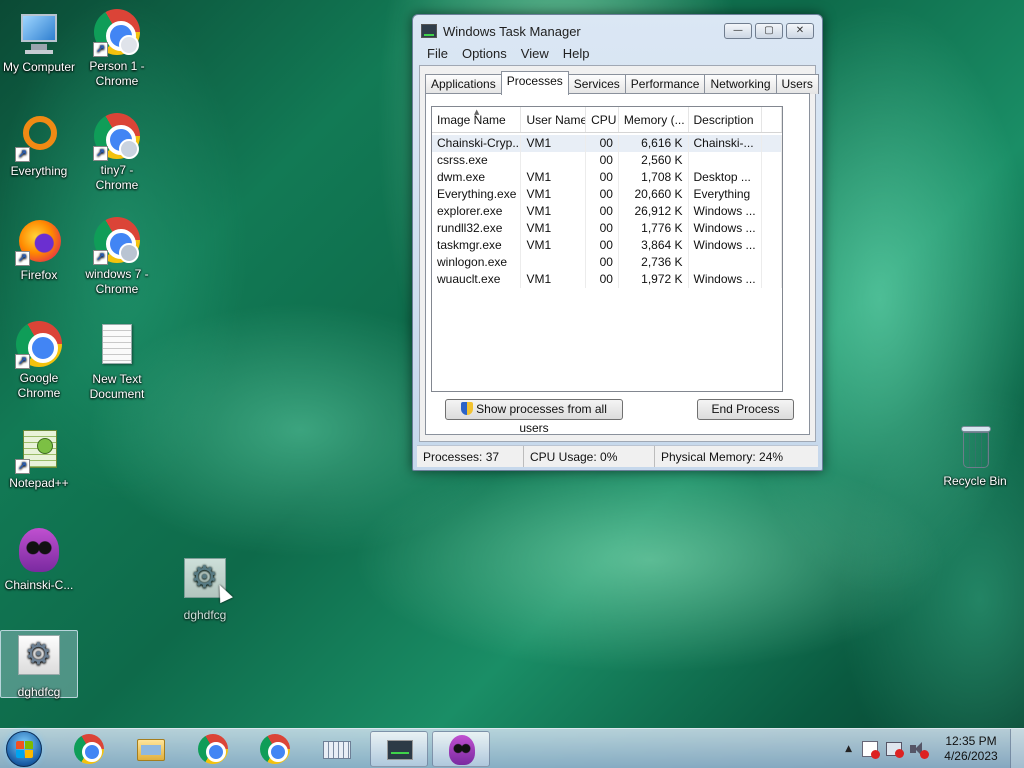 This screenshot has height=768, width=1024. I want to click on desktop-icon-notepad-plus-plus: ↗ Notepad++, so click(39, 458).